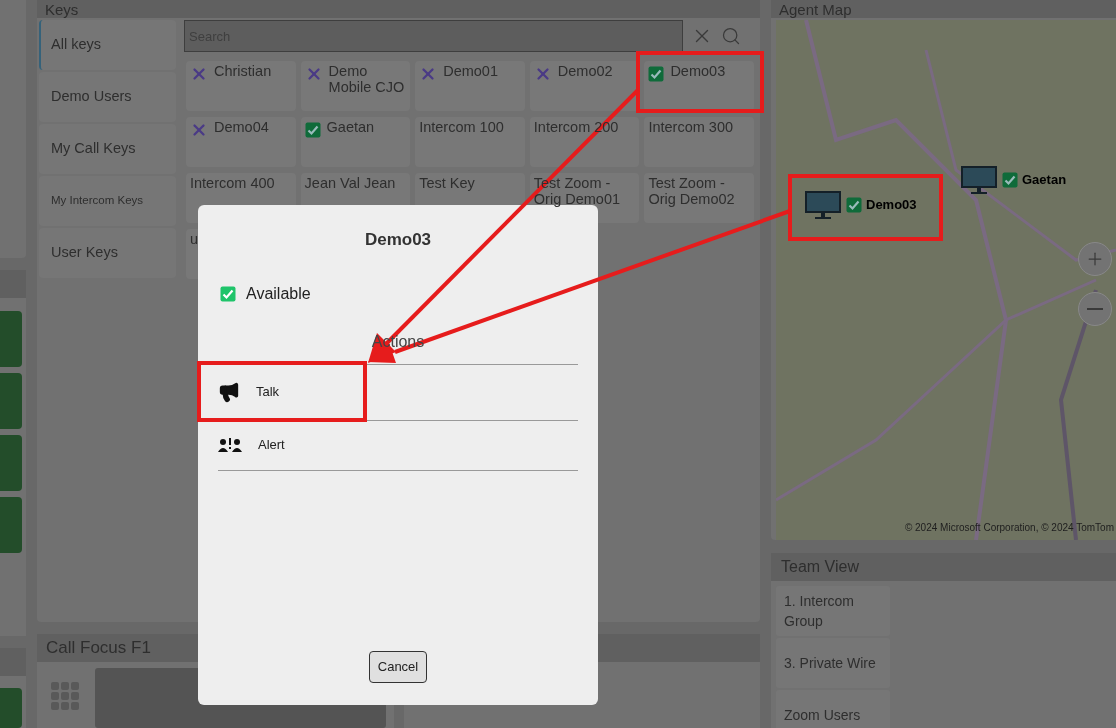 This screenshot has height=728, width=1116. What do you see at coordinates (107, 201) in the screenshot?
I see `category-tab: My Intercom Keys` at bounding box center [107, 201].